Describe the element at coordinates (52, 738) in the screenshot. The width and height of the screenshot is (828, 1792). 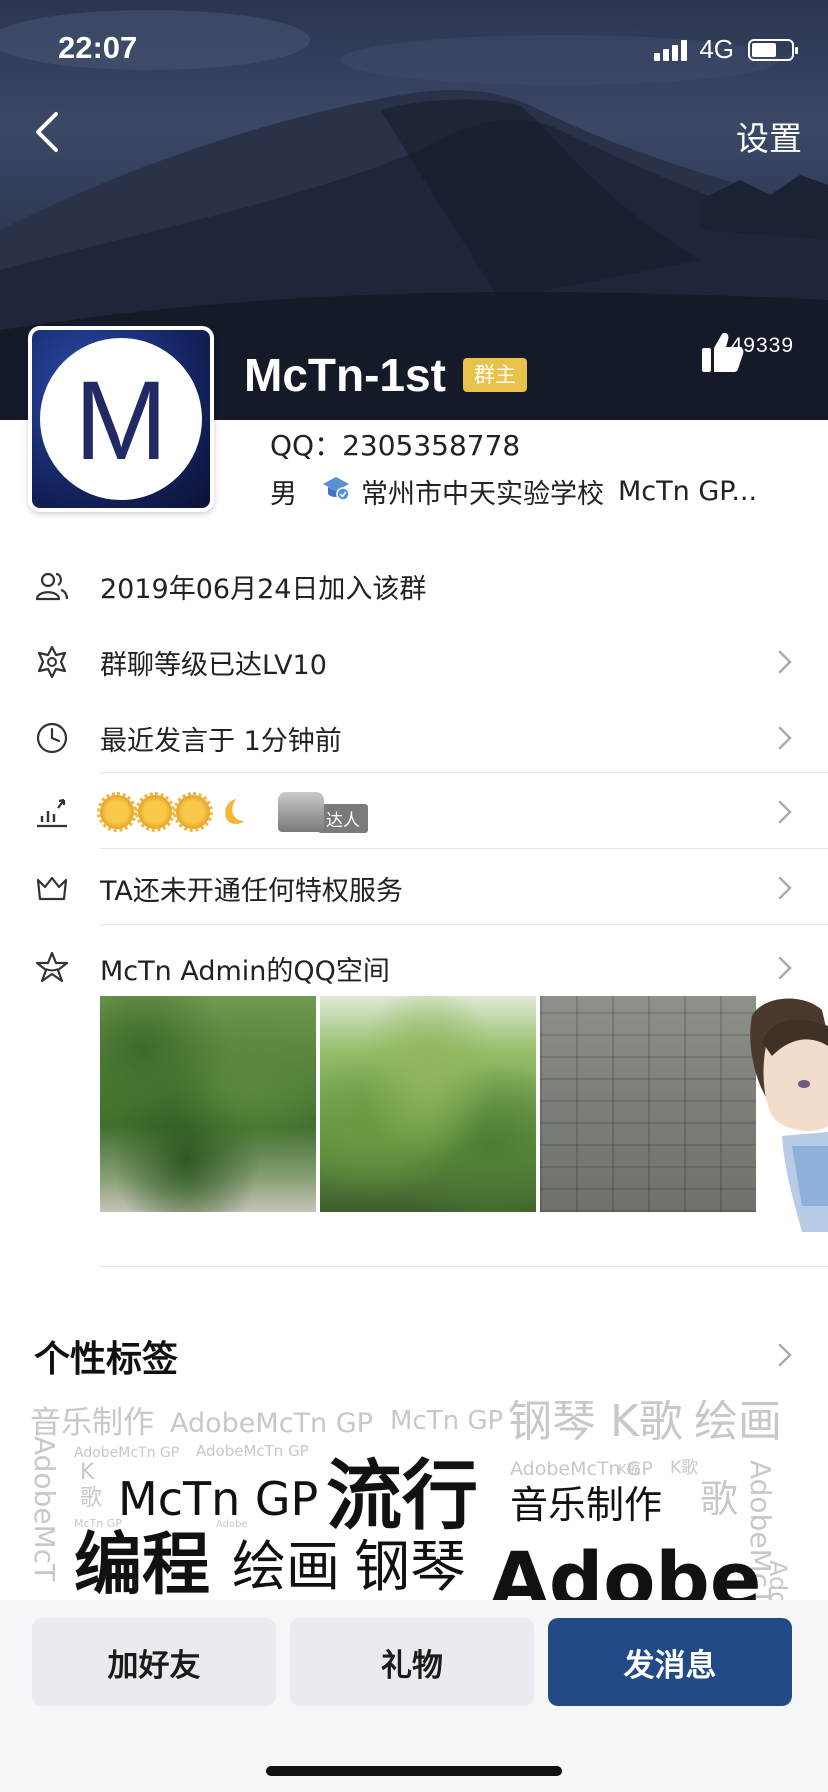
I see `clock-icon` at that location.